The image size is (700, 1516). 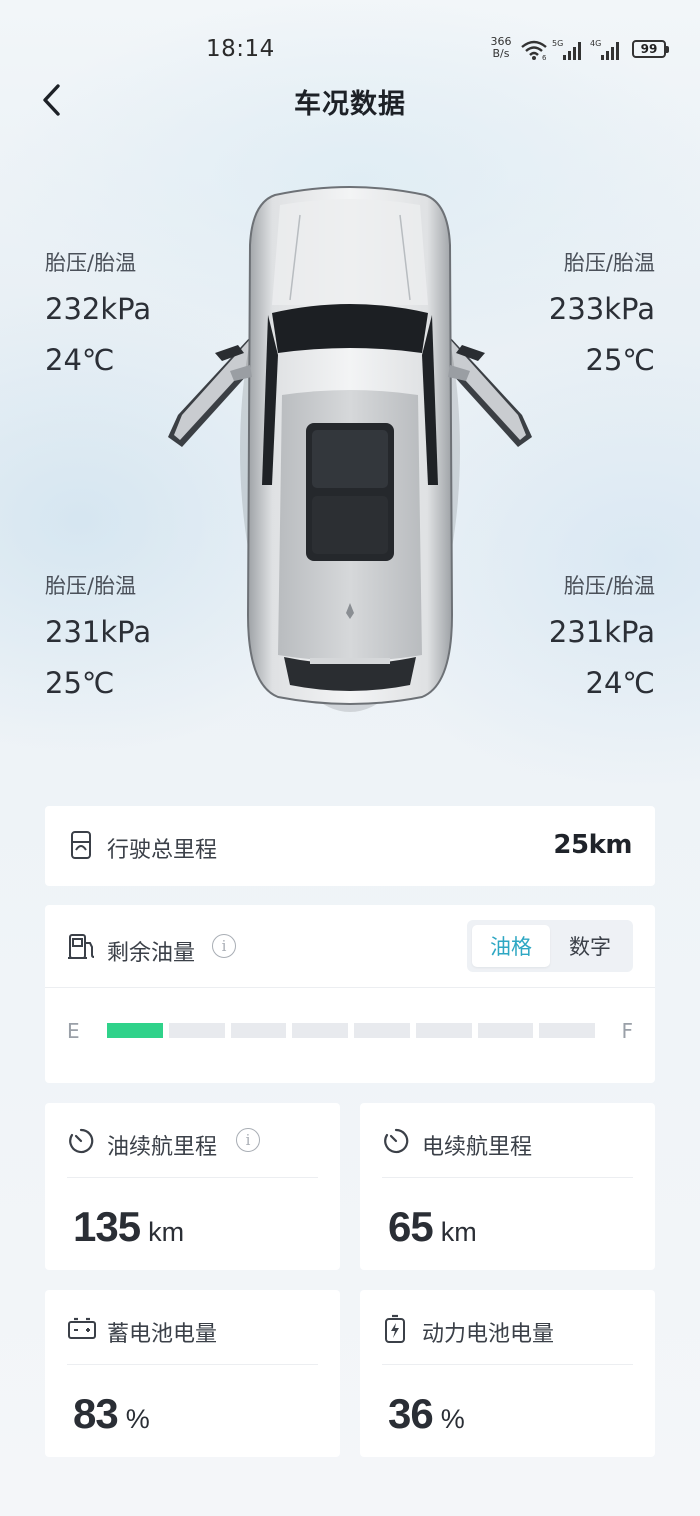 I want to click on power-battery-value: 36%, so click(x=426, y=1414).